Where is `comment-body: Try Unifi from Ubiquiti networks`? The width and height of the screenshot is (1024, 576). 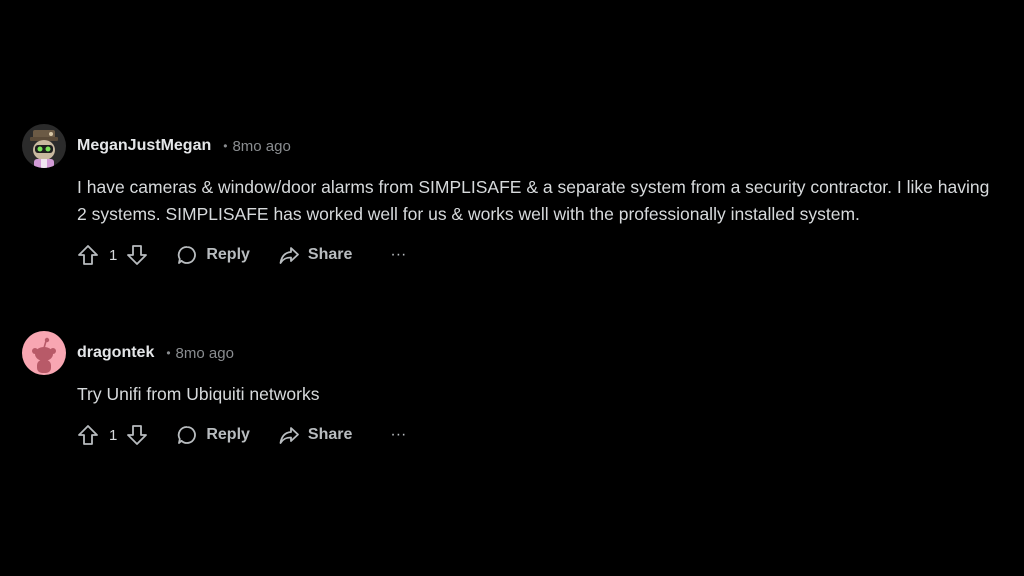
comment-body: Try Unifi from Ubiquiti networks is located at coordinates (198, 394).